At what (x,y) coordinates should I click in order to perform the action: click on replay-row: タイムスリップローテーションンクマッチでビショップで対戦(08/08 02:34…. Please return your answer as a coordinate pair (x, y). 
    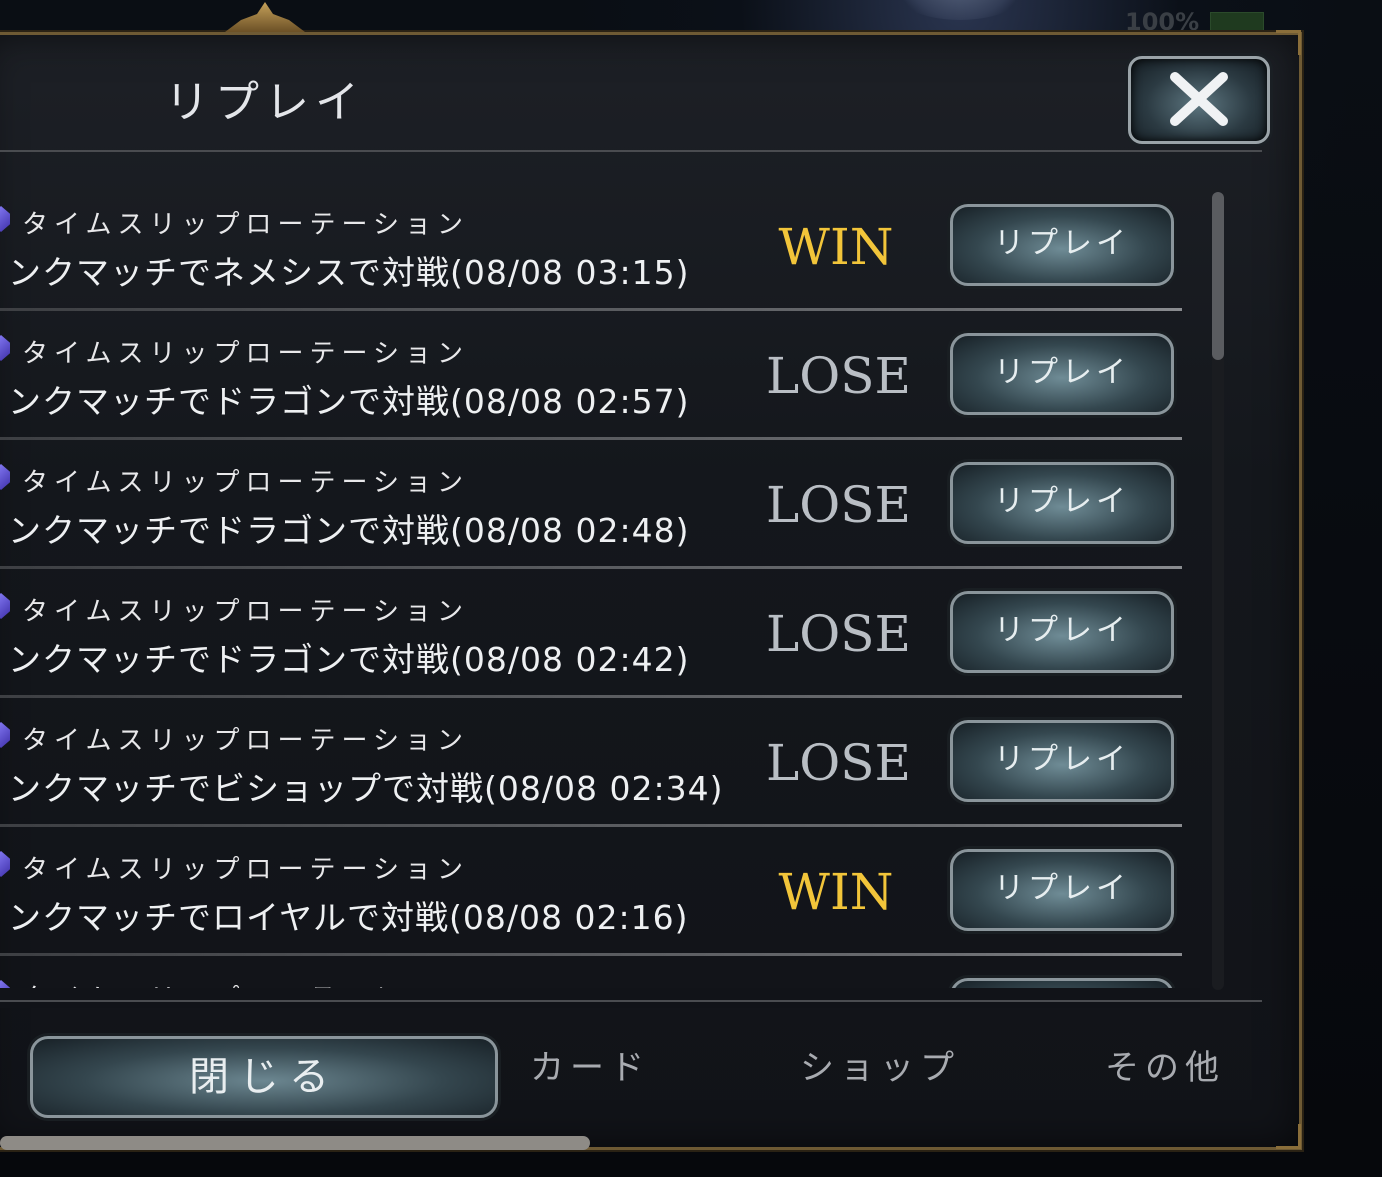
    Looking at the image, I should click on (600, 770).